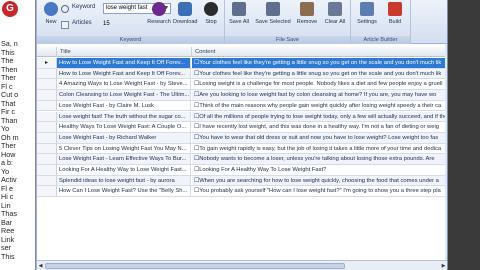 This screenshot has height=270, width=480. What do you see at coordinates (40, 266) in the screenshot?
I see `scroll-left-icon: ◀` at bounding box center [40, 266].